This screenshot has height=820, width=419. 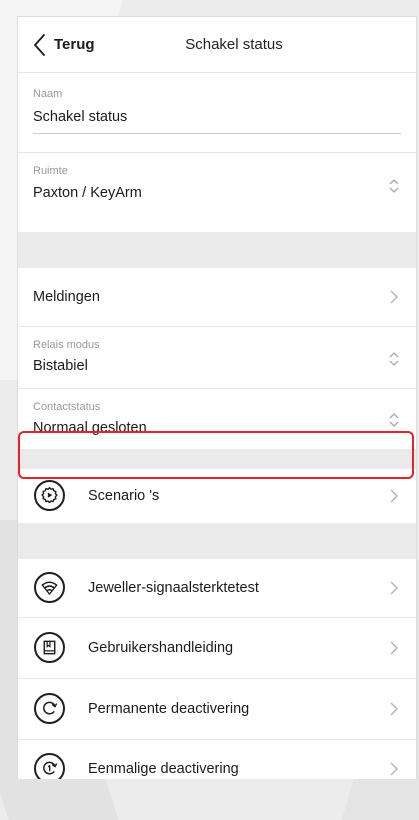 What do you see at coordinates (217, 496) in the screenshot?
I see `scenarios-row: Scenario 's` at bounding box center [217, 496].